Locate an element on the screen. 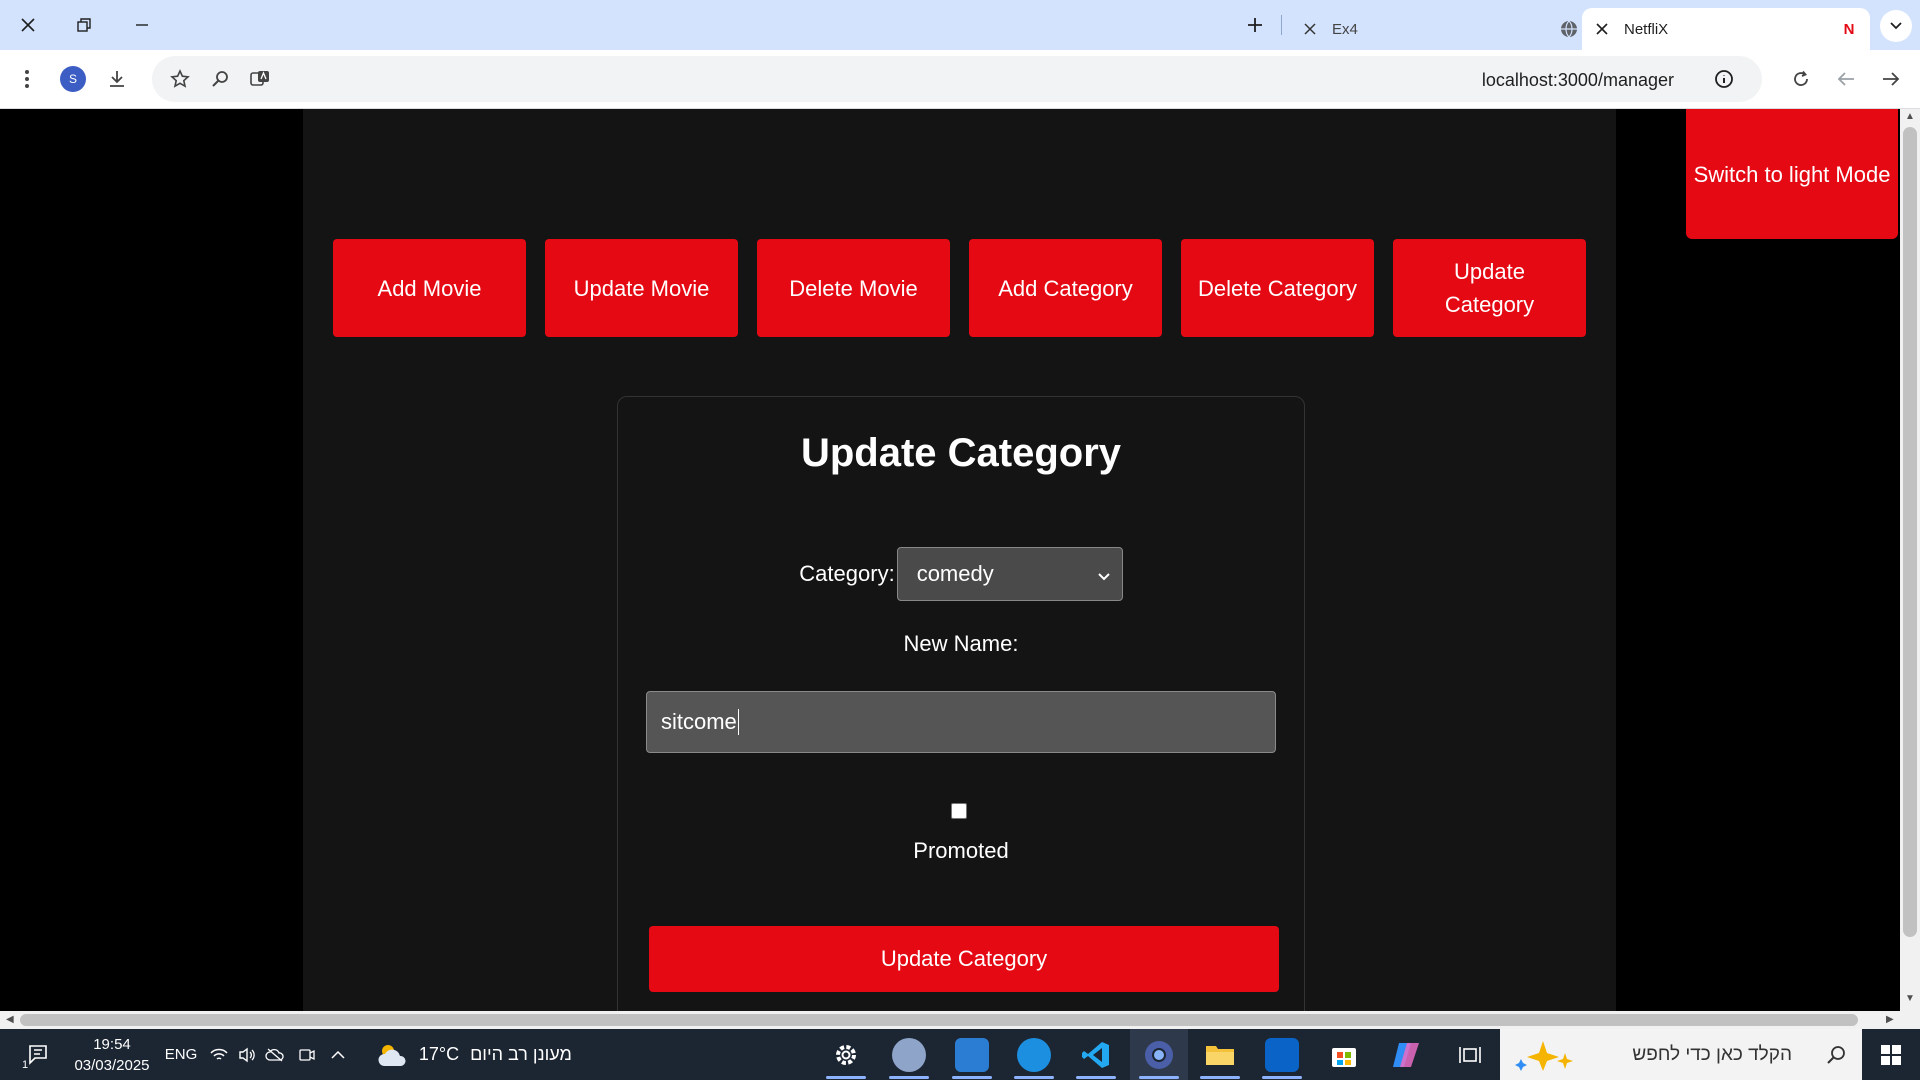  weather-temperature: 17°C is located at coordinates (439, 1054).